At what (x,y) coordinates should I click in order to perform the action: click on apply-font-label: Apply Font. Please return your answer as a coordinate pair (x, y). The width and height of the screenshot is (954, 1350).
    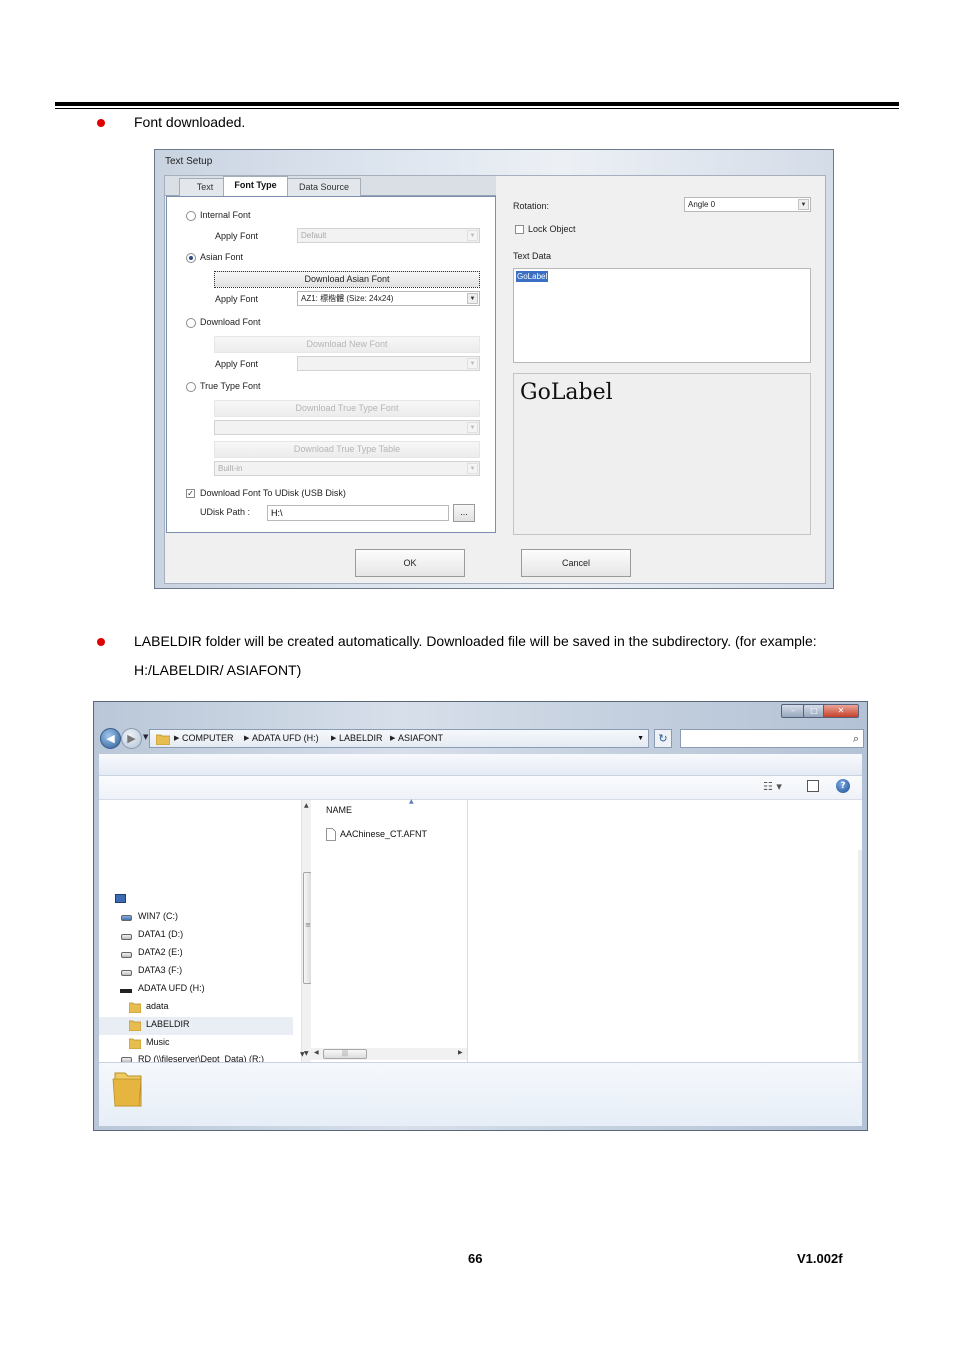
    Looking at the image, I should click on (237, 364).